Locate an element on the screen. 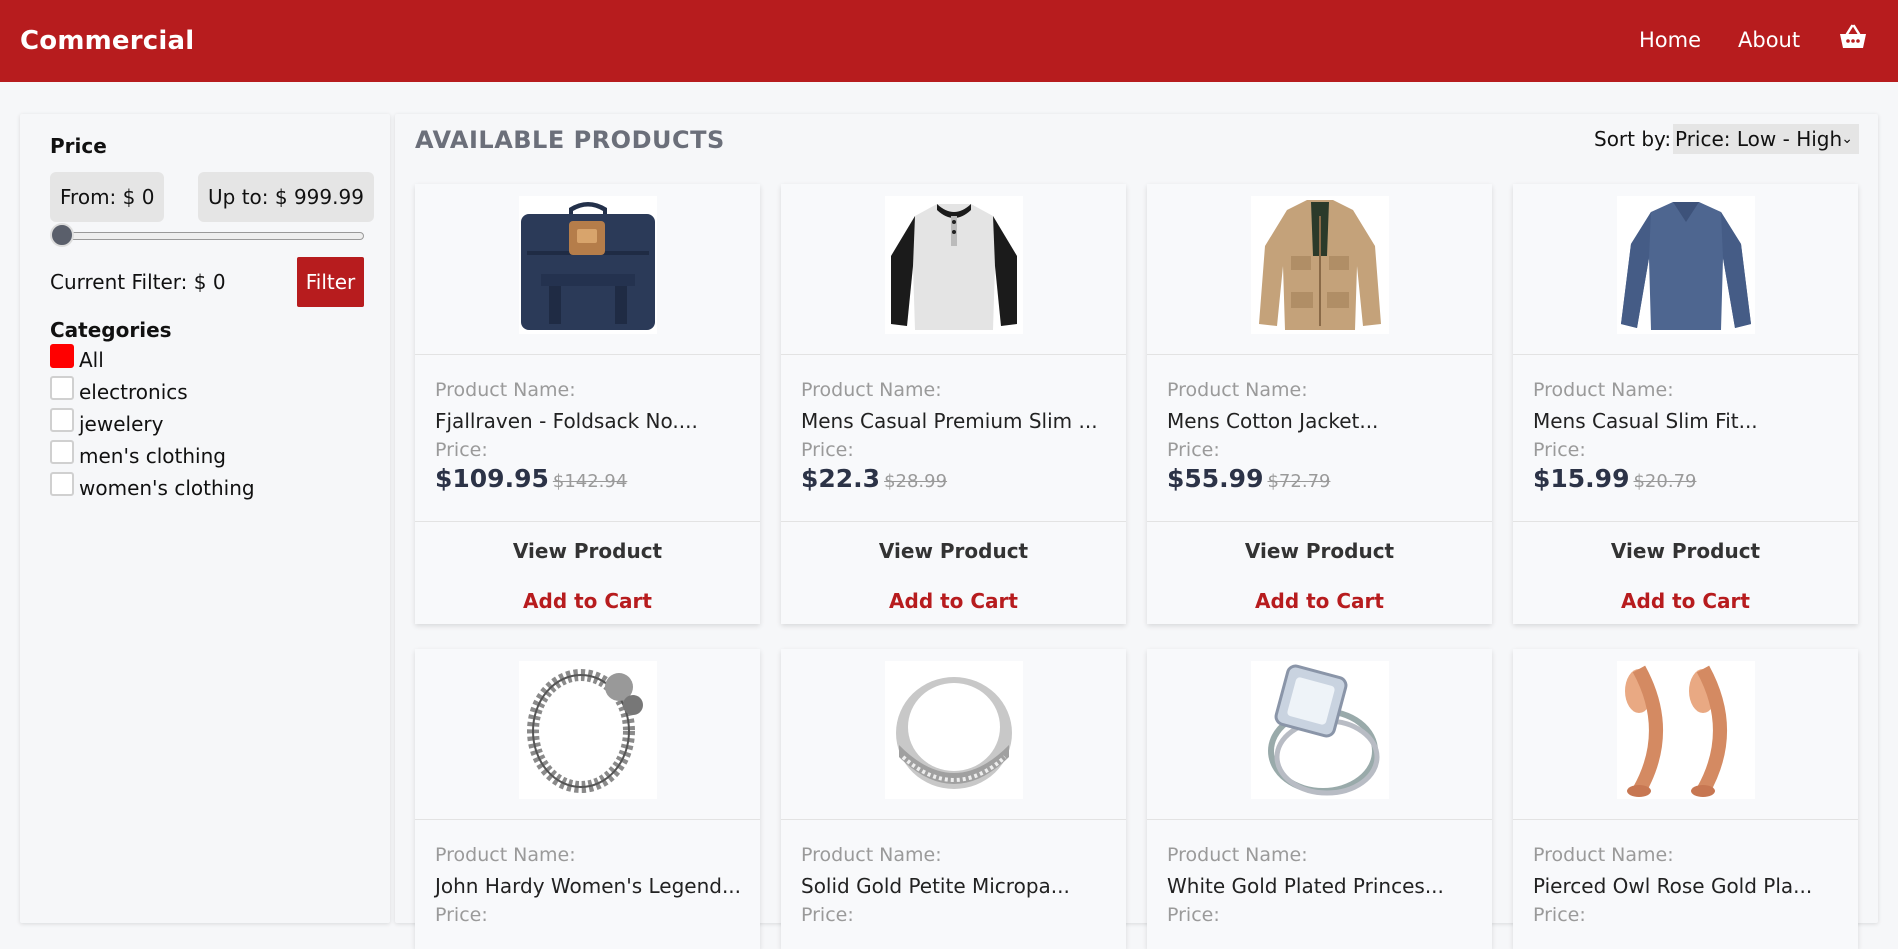  old-price: $72.79 is located at coordinates (1299, 481).